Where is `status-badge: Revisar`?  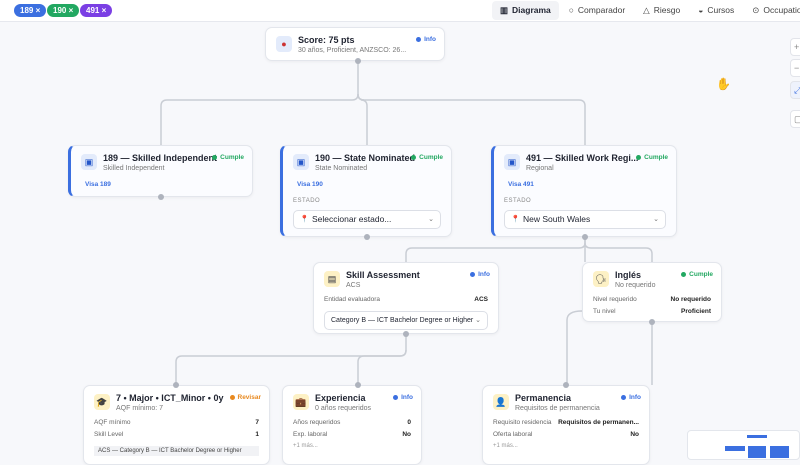 status-badge: Revisar is located at coordinates (245, 397).